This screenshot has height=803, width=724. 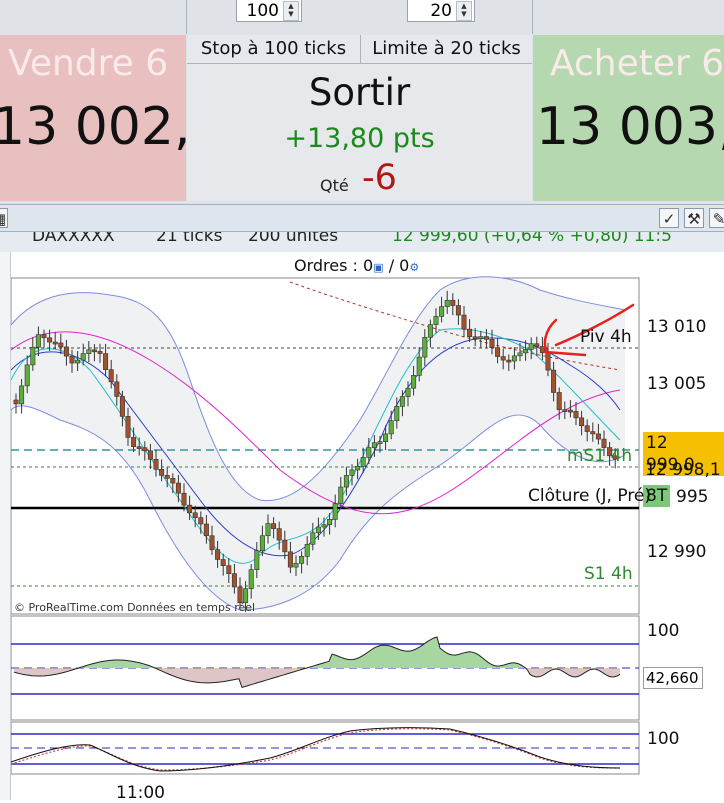 I want to click on buy-title: Acheter 6, so click(x=637, y=63).